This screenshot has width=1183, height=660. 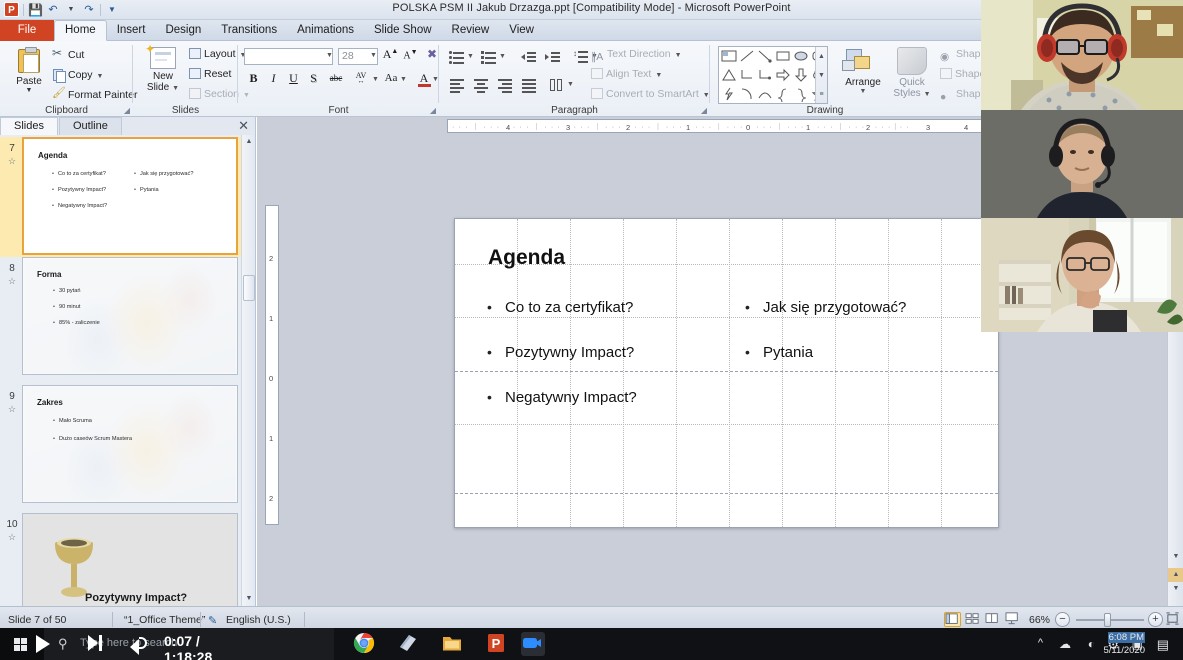 What do you see at coordinates (212, 620) in the screenshot?
I see `spell-check-icon: ✎` at bounding box center [212, 620].